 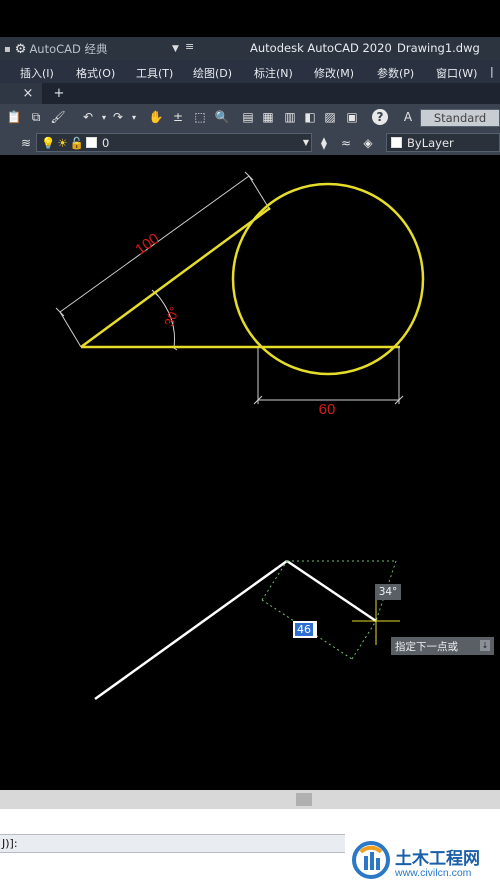 What do you see at coordinates (172, 843) in the screenshot?
I see `command-line-input: J)]:` at bounding box center [172, 843].